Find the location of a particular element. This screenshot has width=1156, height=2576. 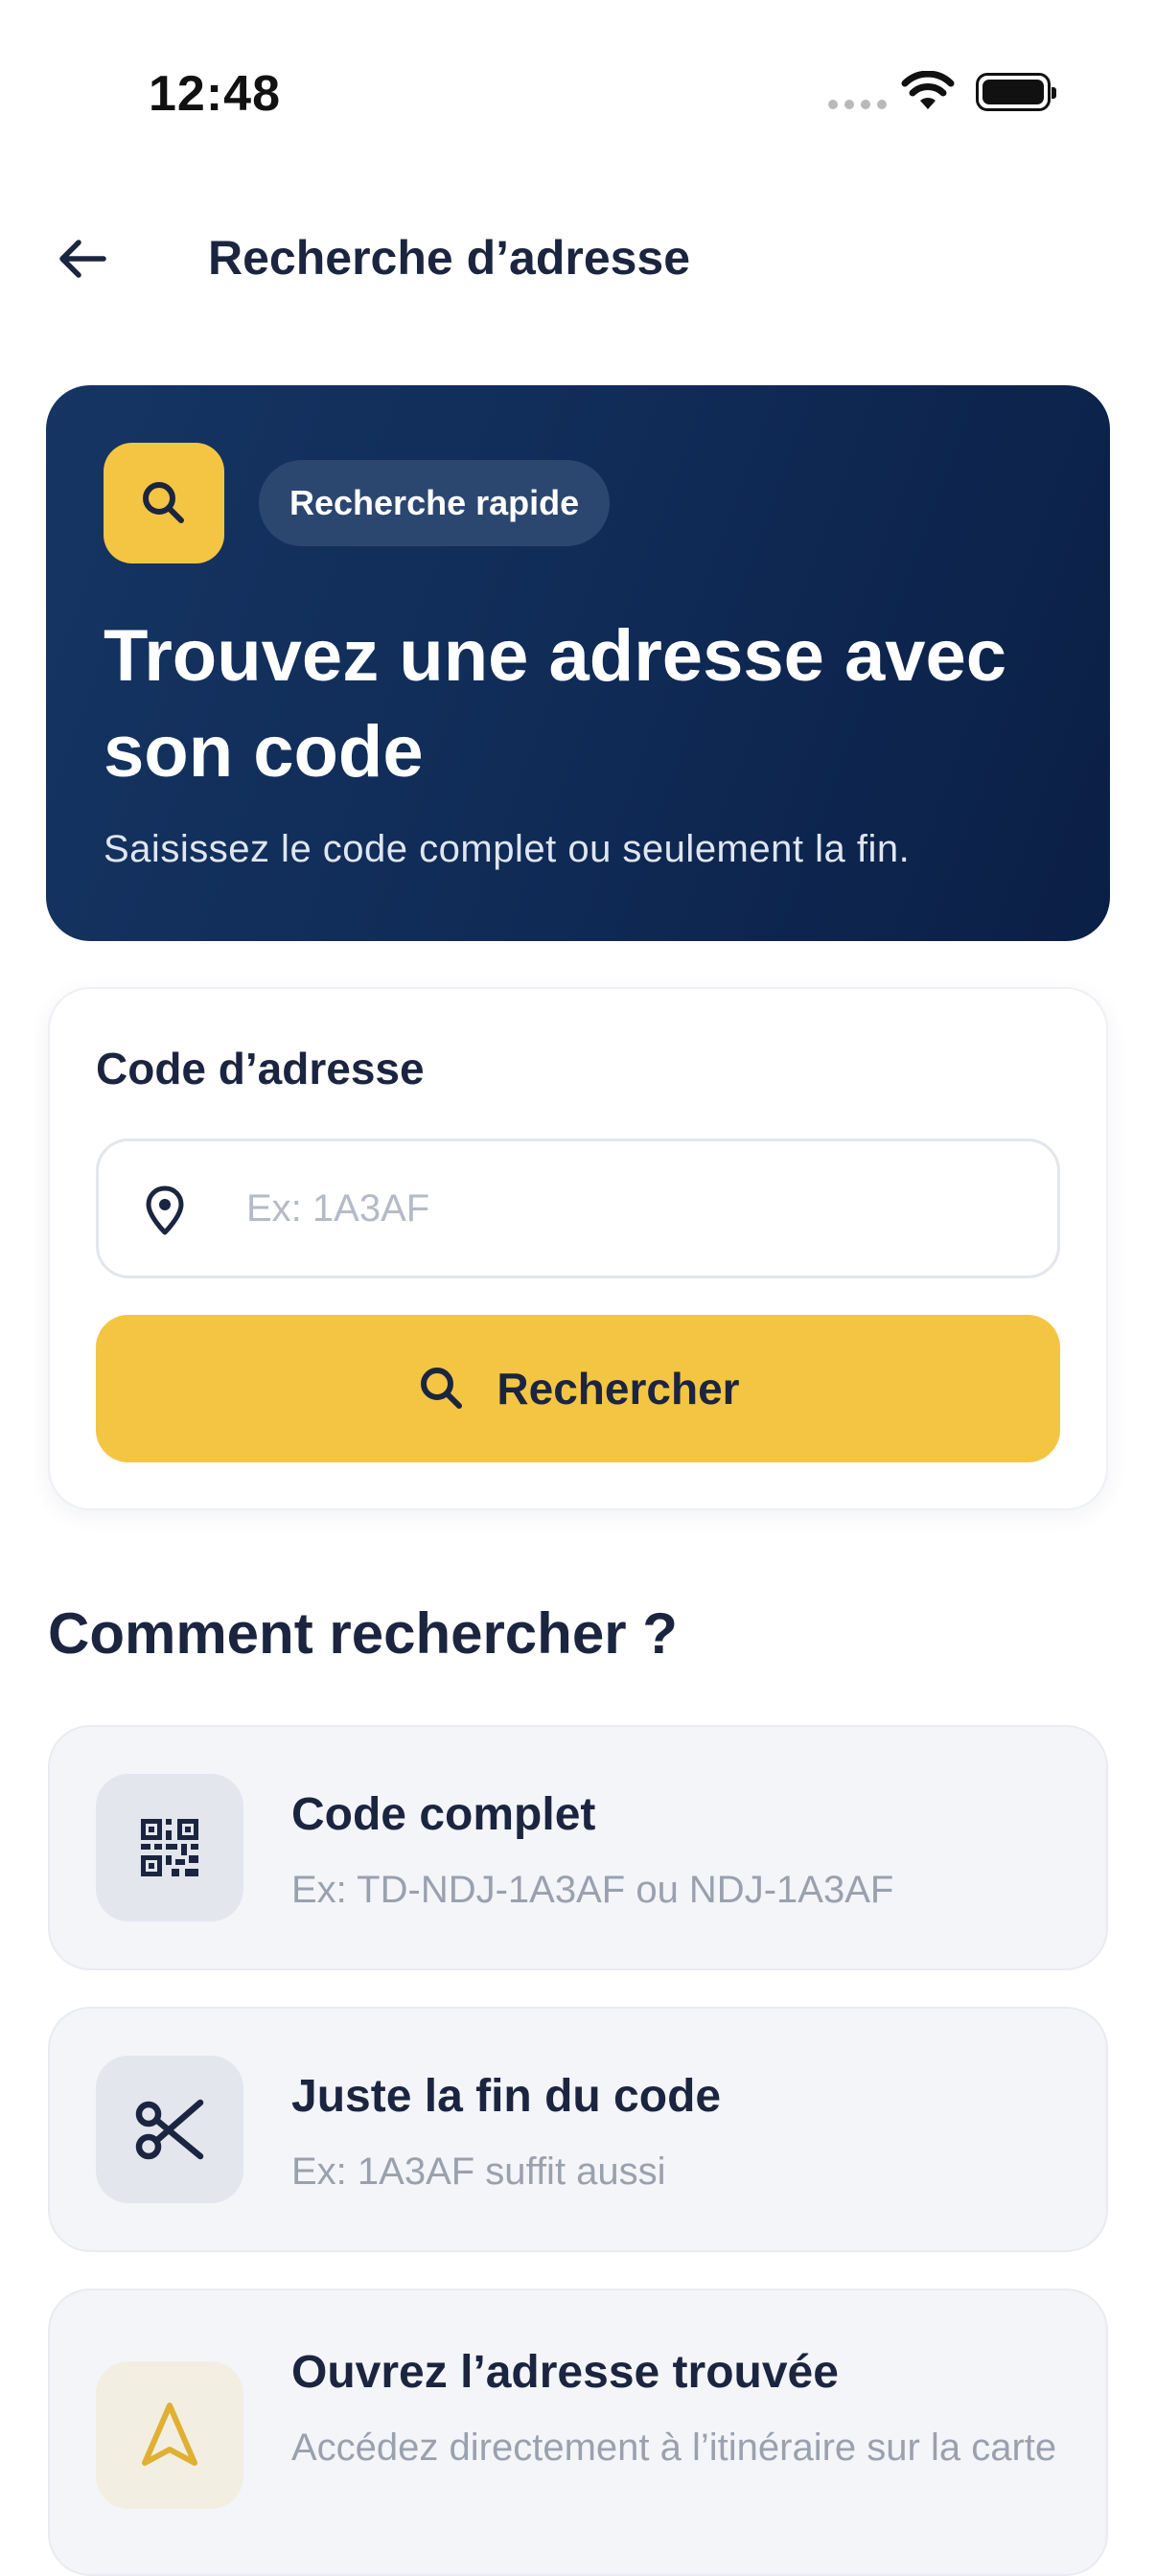

cellular-signal-icon is located at coordinates (857, 104).